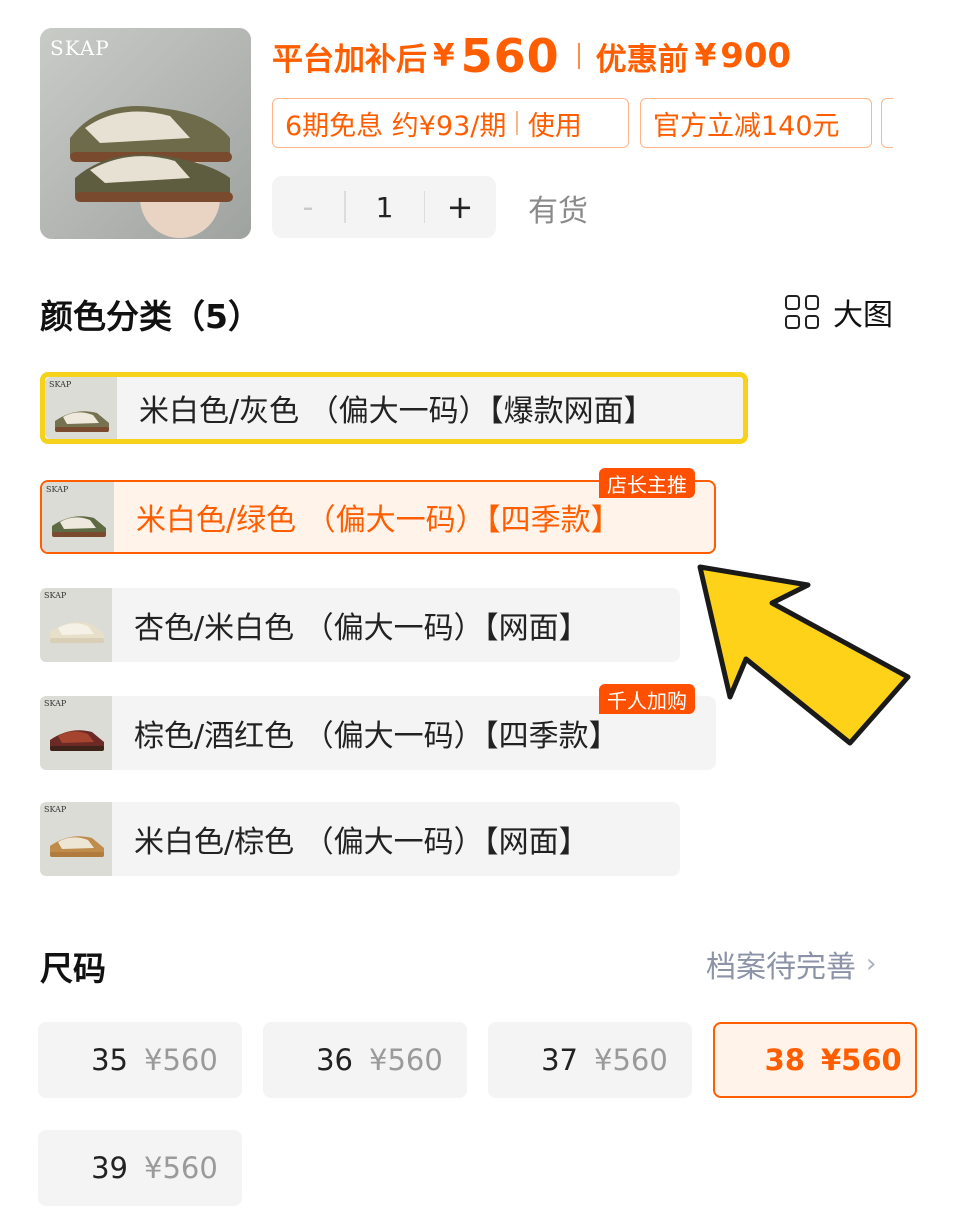  What do you see at coordinates (804, 655) in the screenshot?
I see `arrow-pointer-icon` at bounding box center [804, 655].